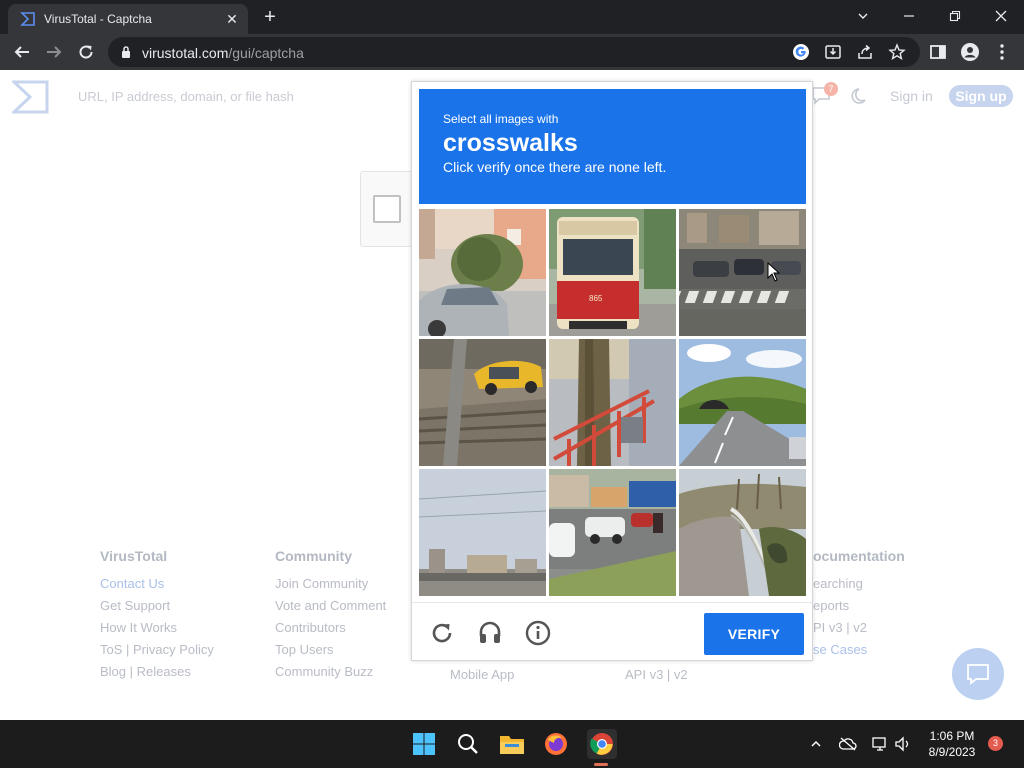 The height and width of the screenshot is (768, 1024). What do you see at coordinates (774, 274) in the screenshot?
I see `mouse-cursor-icon` at bounding box center [774, 274].